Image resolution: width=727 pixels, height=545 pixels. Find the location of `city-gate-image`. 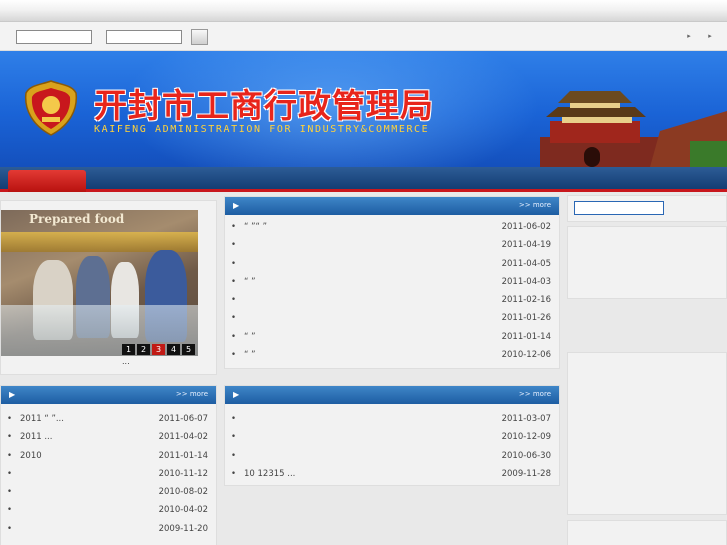

city-gate-image is located at coordinates (633, 129).